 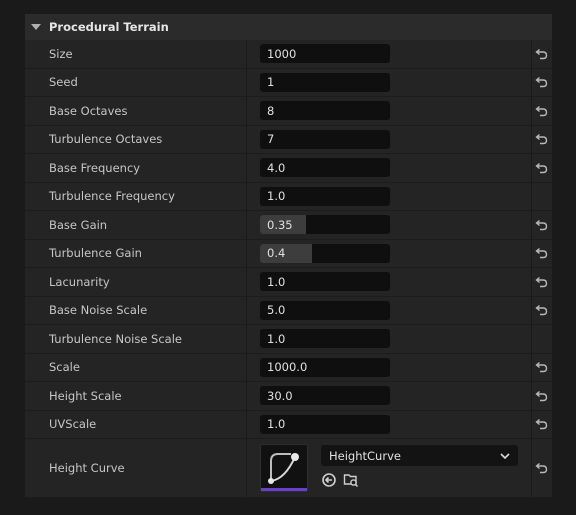 I want to click on numeric-value: 1000.0, so click(x=287, y=367).